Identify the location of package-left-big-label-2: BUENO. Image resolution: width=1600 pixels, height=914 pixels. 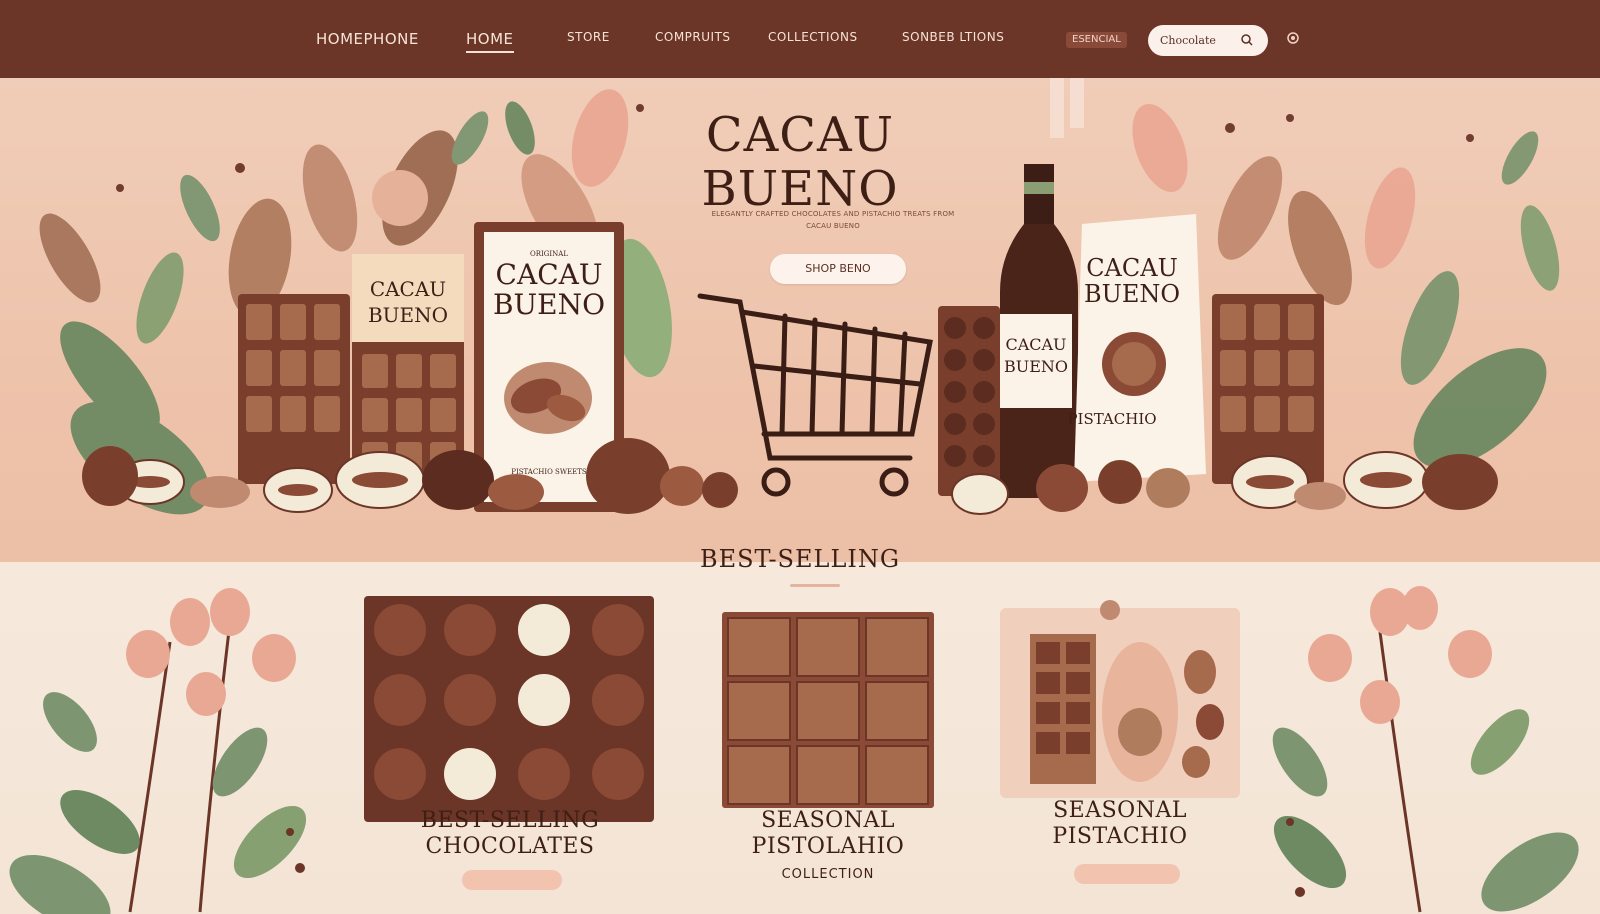
(549, 304).